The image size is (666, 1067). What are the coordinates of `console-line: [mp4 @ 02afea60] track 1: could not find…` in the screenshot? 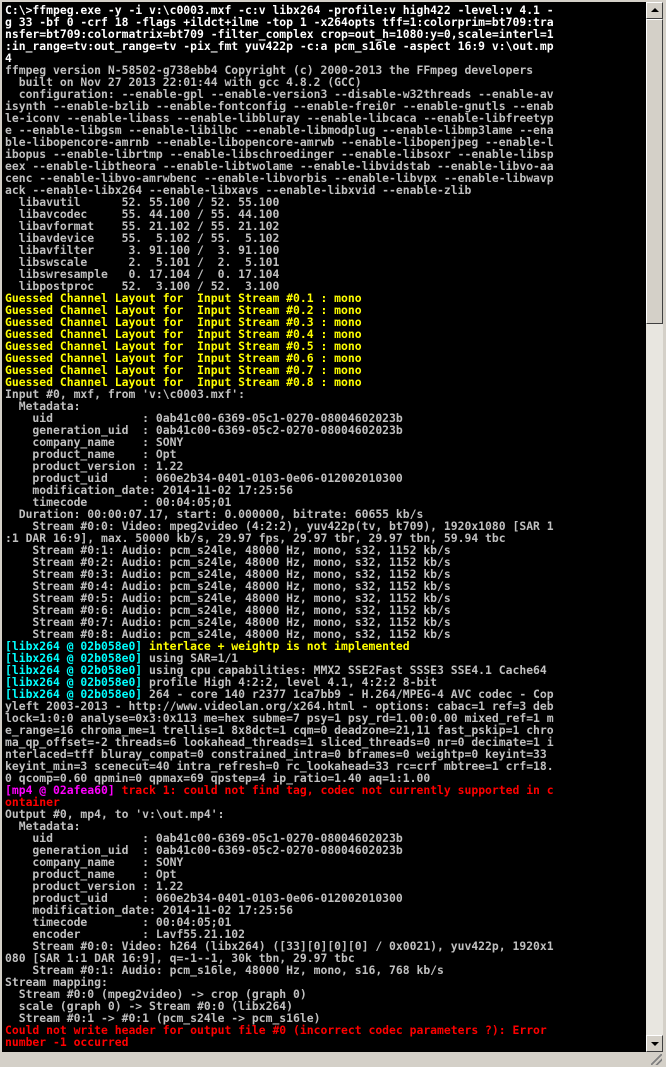 It's located at (325, 790).